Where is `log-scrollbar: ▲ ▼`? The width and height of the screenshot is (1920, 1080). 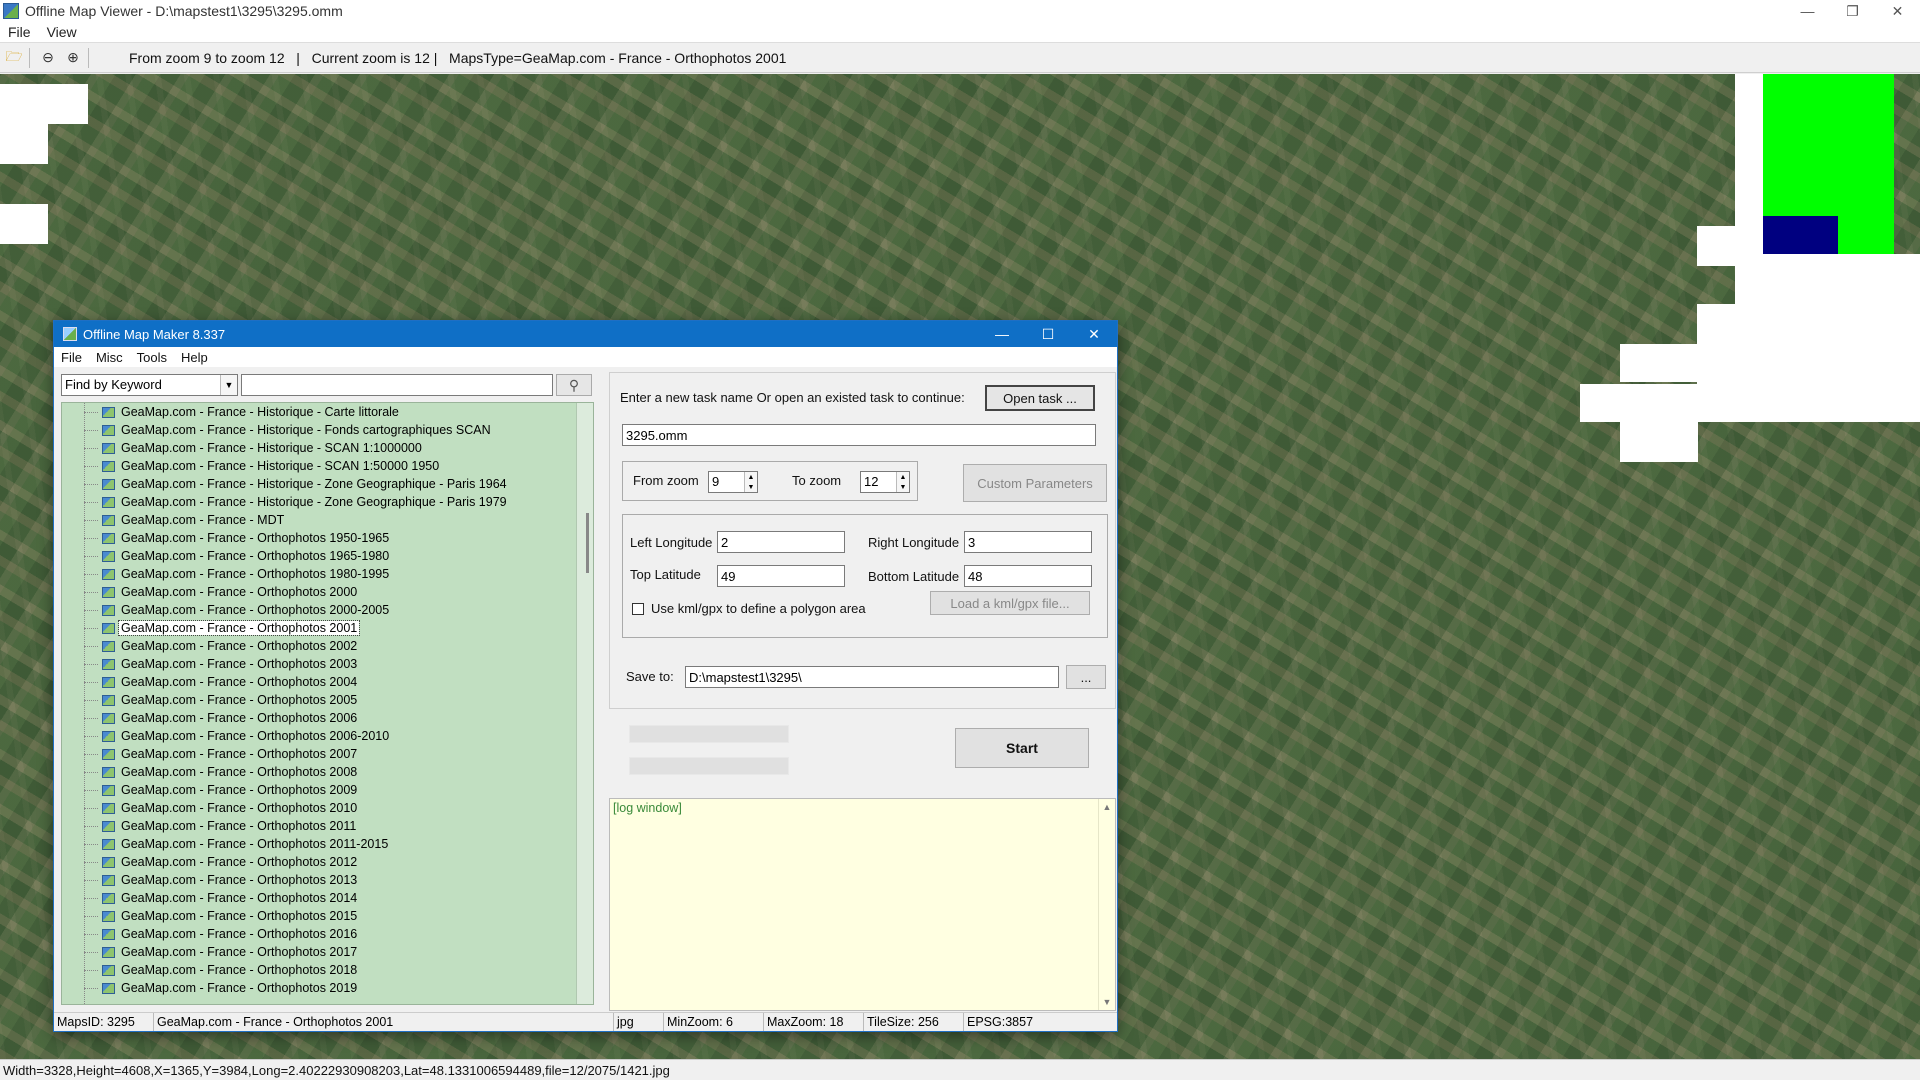
log-scrollbar: ▲ ▼ is located at coordinates (1106, 904).